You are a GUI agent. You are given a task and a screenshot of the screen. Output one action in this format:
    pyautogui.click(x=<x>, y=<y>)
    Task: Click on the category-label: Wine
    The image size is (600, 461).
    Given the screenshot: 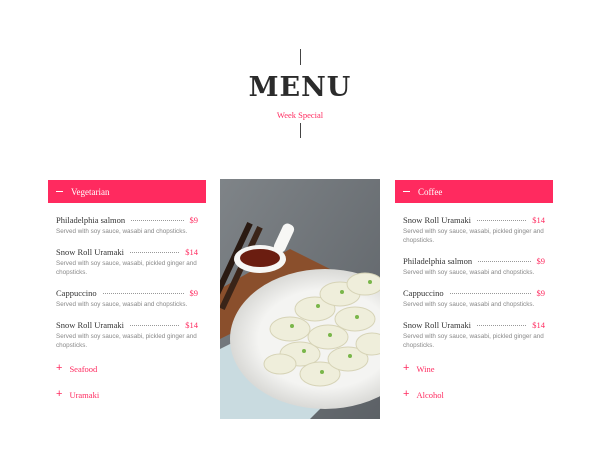 What is the action you would take?
    pyautogui.click(x=425, y=368)
    